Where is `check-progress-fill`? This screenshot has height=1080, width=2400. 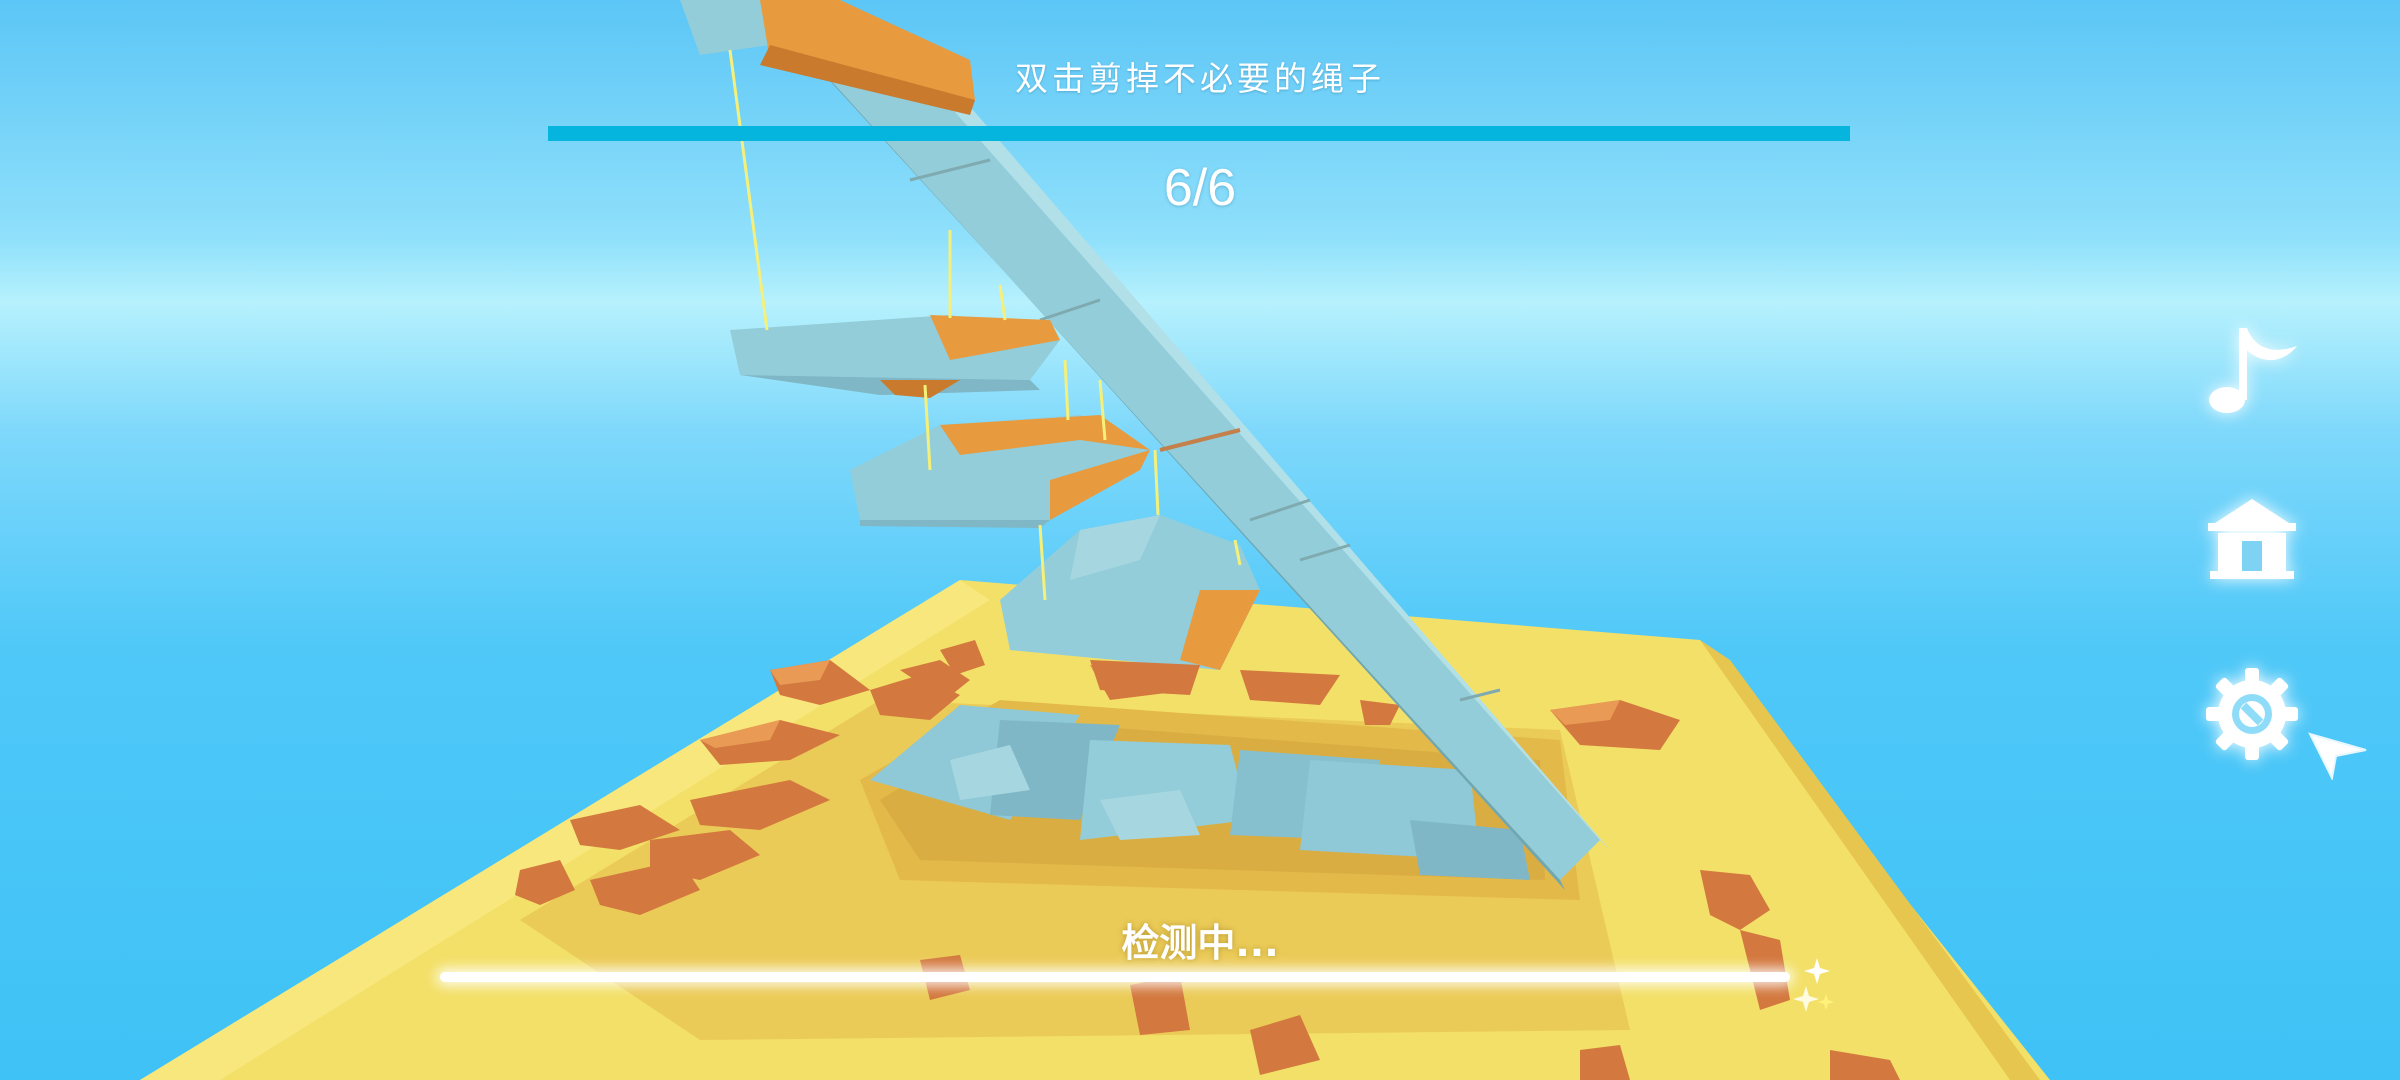 check-progress-fill is located at coordinates (1115, 977).